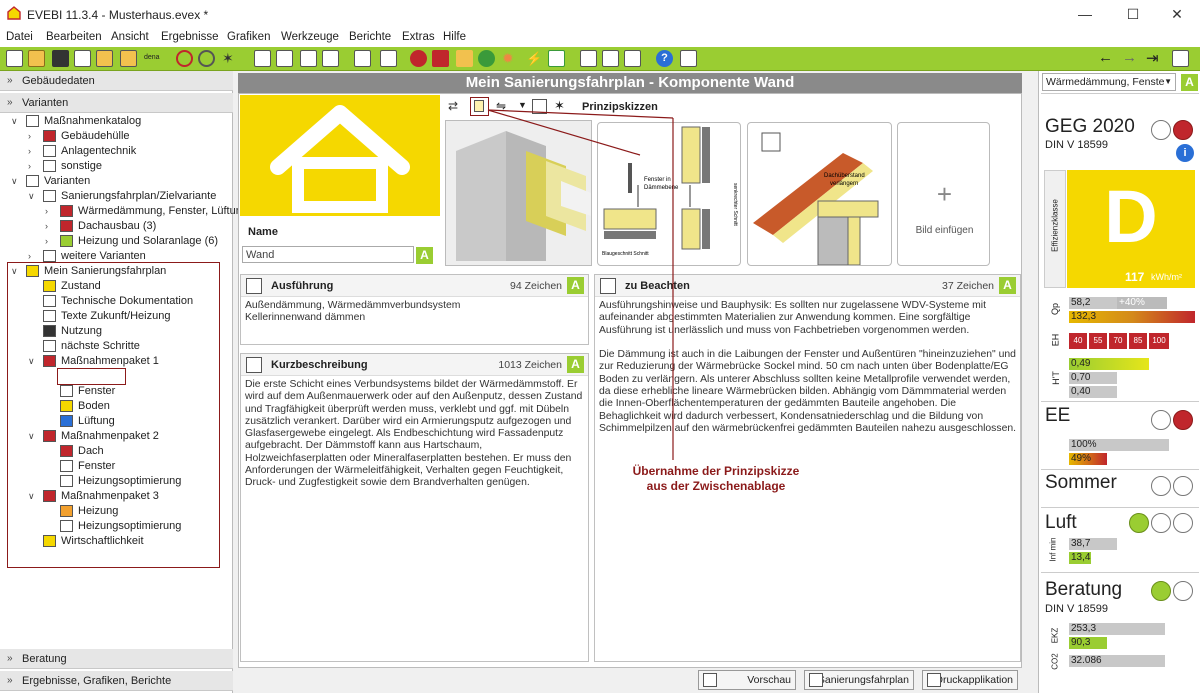 Image resolution: width=1200 pixels, height=693 pixels. What do you see at coordinates (36, 58) in the screenshot?
I see `open-folder-icon` at bounding box center [36, 58].